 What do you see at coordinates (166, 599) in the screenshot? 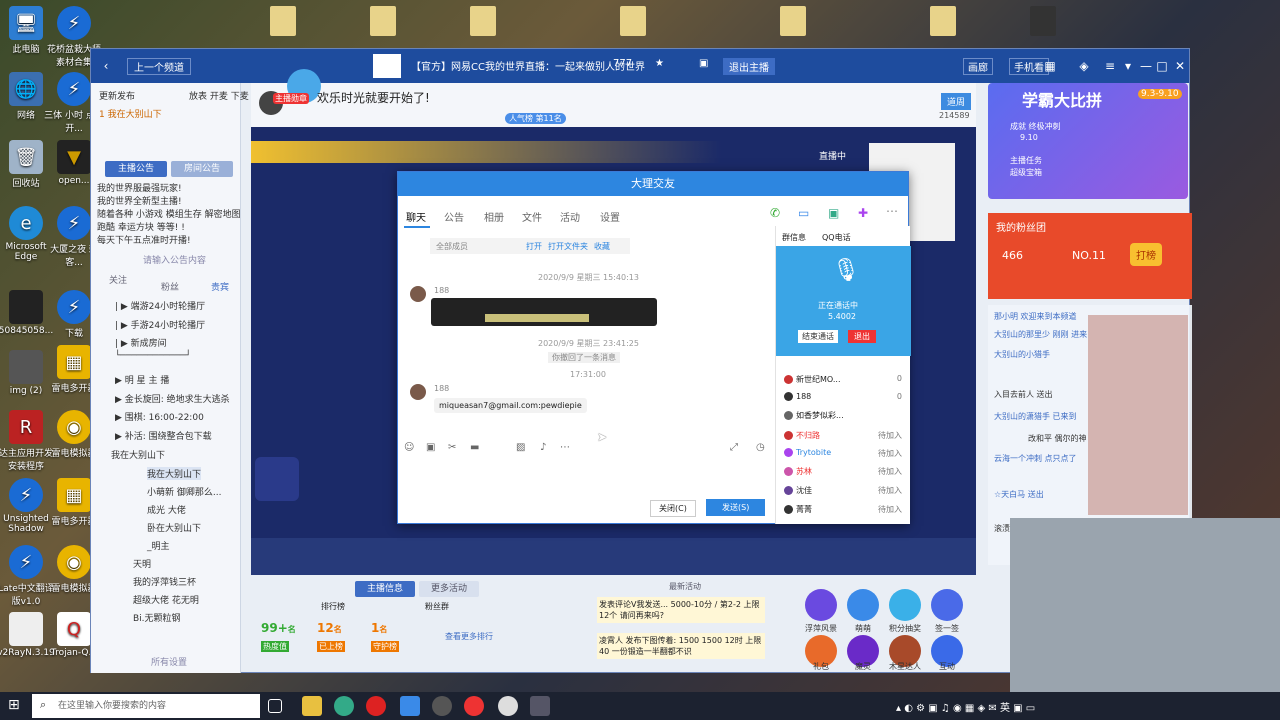
I see `member-item: 超级大佬 花无明` at bounding box center [166, 599].